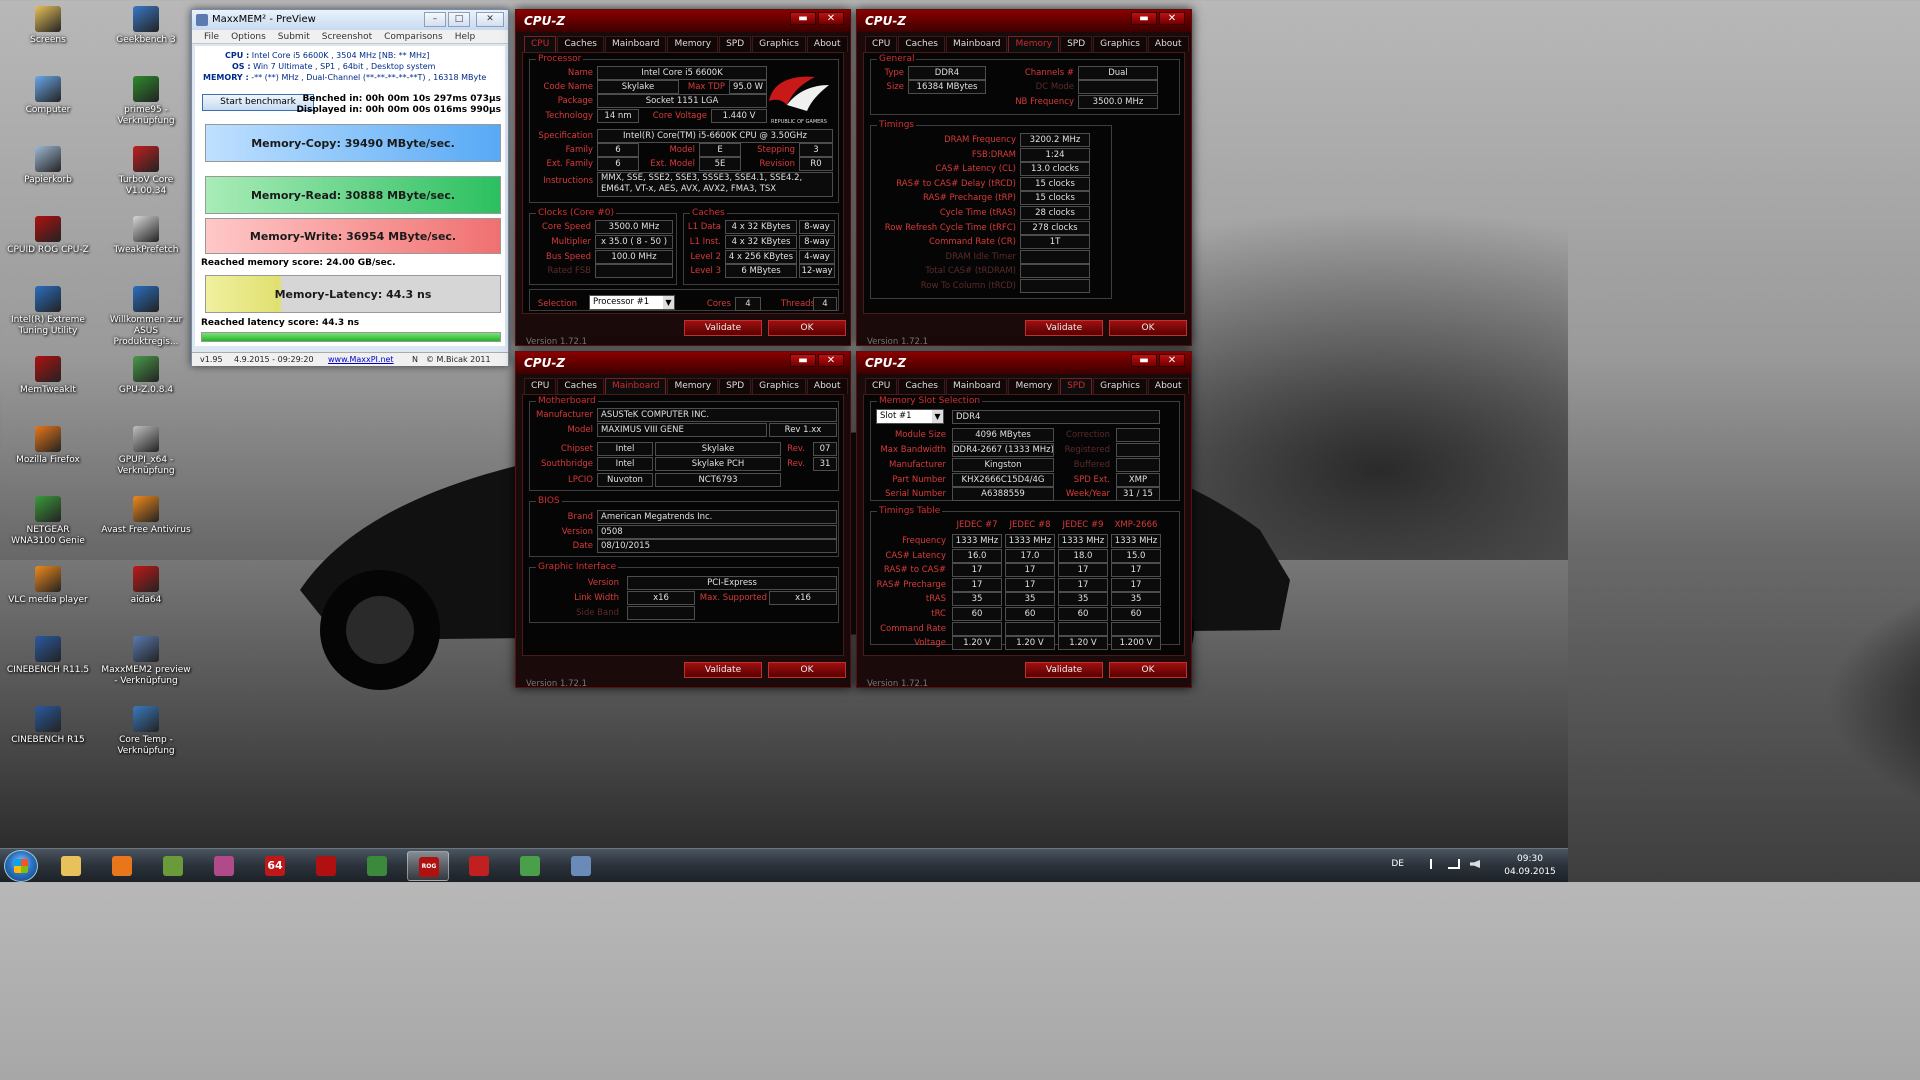  I want to click on desktop-shortcut: NETGEAR WNA3100 Genie, so click(48, 521).